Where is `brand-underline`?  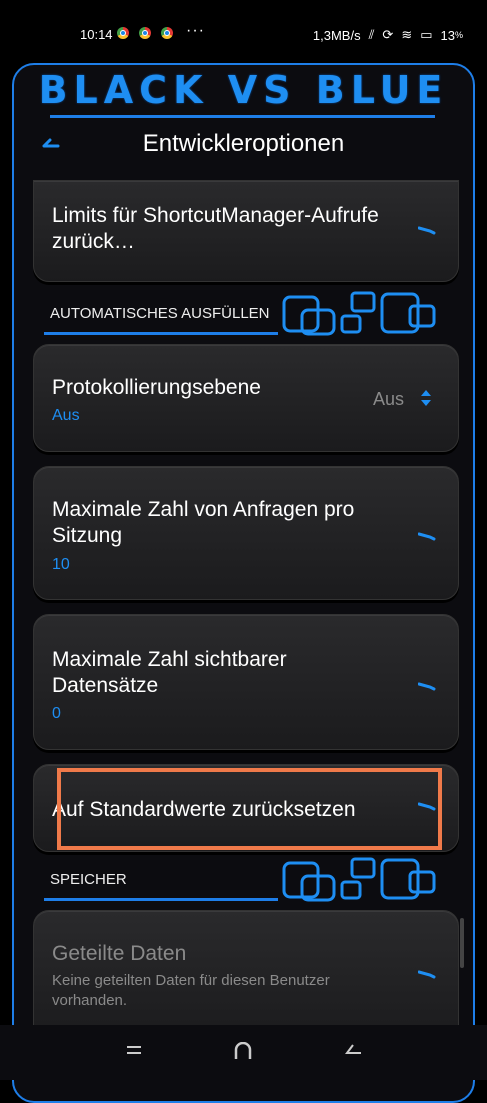 brand-underline is located at coordinates (242, 116).